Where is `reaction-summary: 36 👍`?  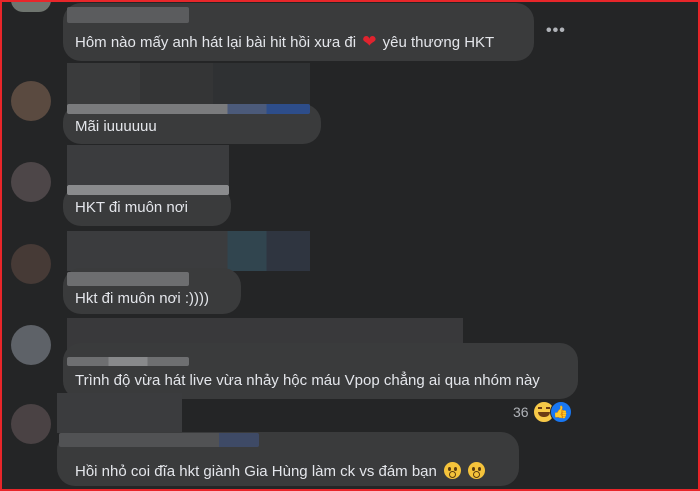 reaction-summary: 36 👍 is located at coordinates (542, 412).